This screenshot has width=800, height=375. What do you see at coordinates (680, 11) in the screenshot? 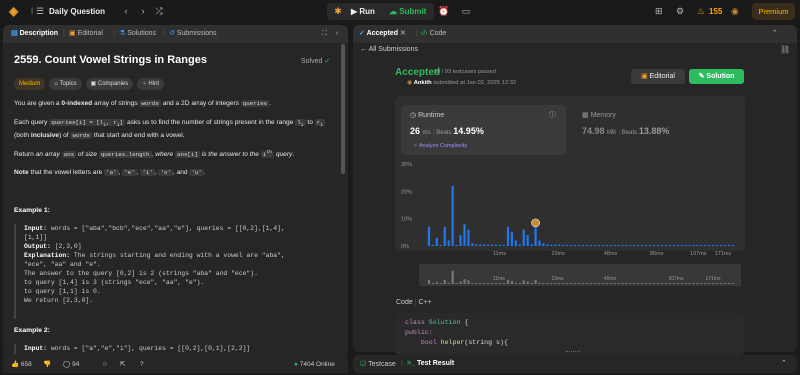
I see `settings-icon: ⚙` at bounding box center [680, 11].